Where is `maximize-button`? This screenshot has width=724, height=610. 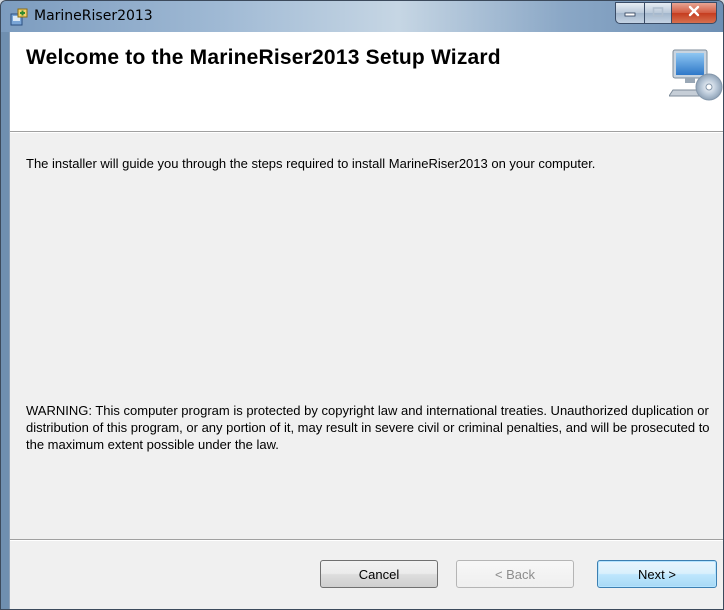 maximize-button is located at coordinates (657, 13).